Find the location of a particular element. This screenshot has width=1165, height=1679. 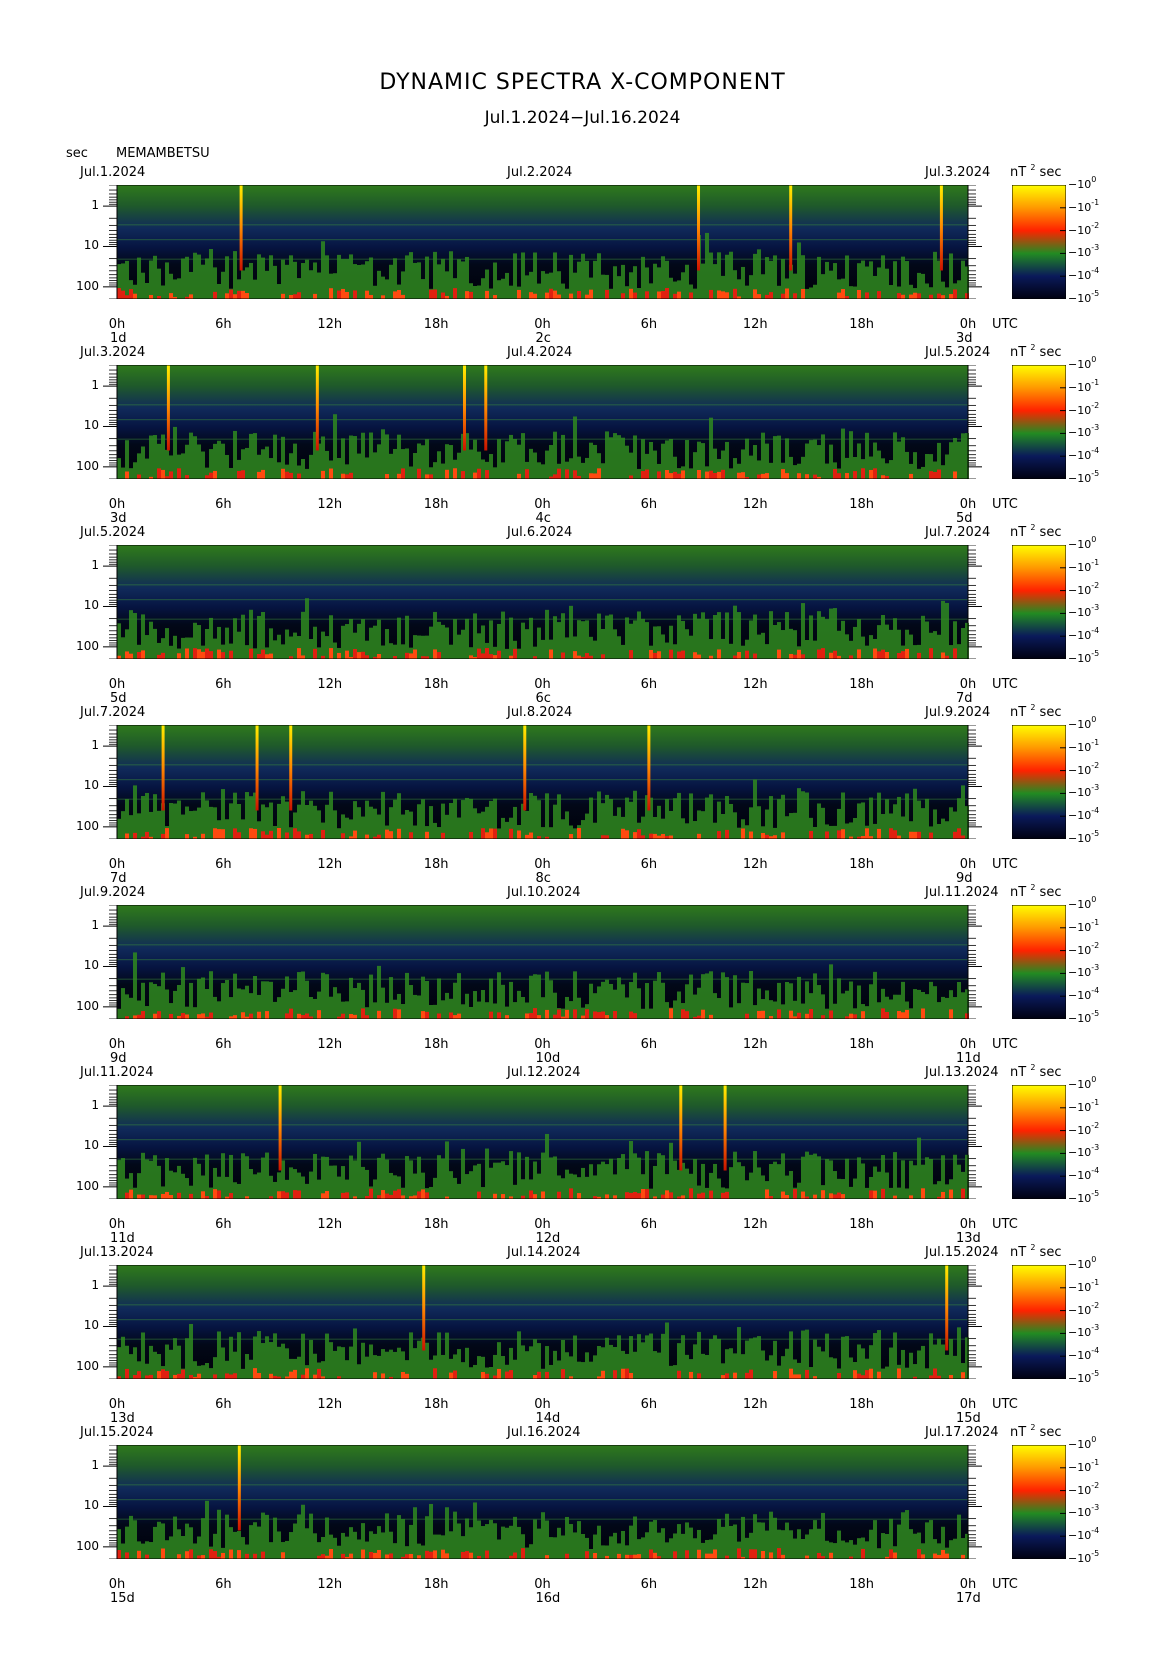

panel-mid-date: Jul.2.2024 is located at coordinates (540, 172).